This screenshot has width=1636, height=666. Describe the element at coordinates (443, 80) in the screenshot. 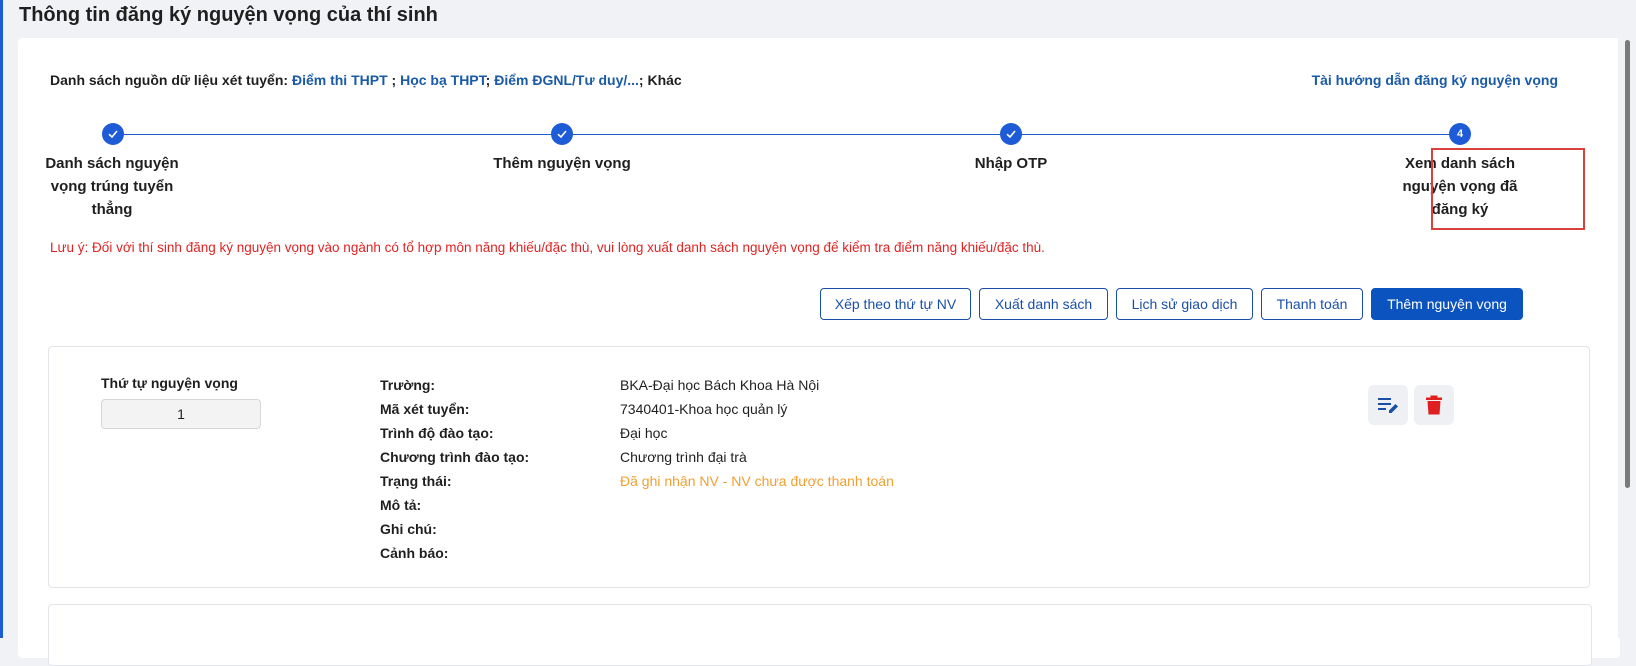

I see `source-link-transcript: Học bạ THPT` at that location.